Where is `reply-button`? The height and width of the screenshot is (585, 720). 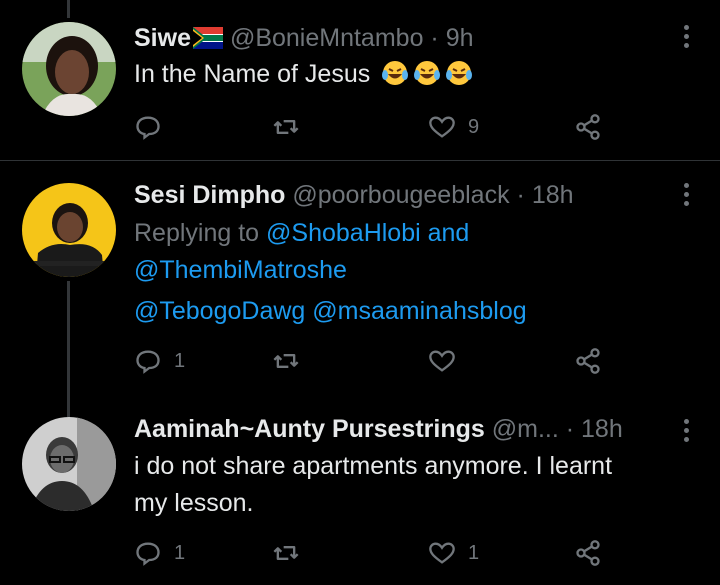
reply-button is located at coordinates (154, 127).